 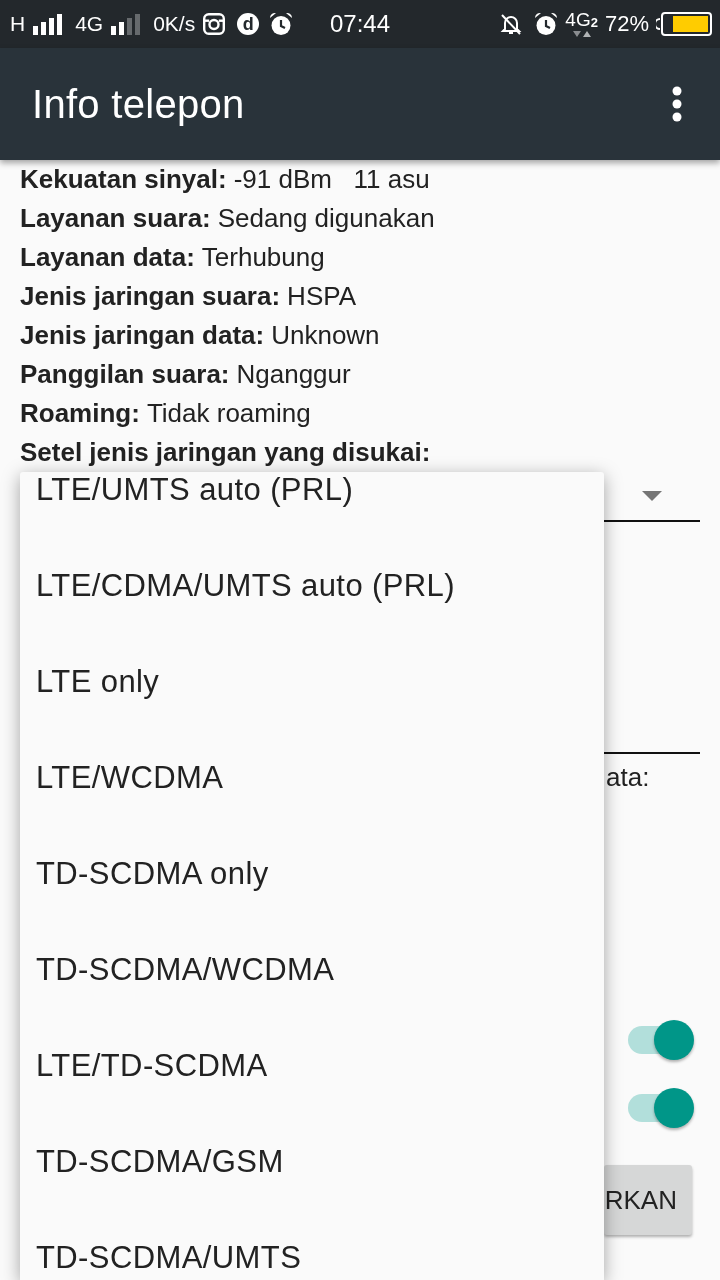 What do you see at coordinates (326, 218) in the screenshot?
I see `info-value: Sedang digunakan` at bounding box center [326, 218].